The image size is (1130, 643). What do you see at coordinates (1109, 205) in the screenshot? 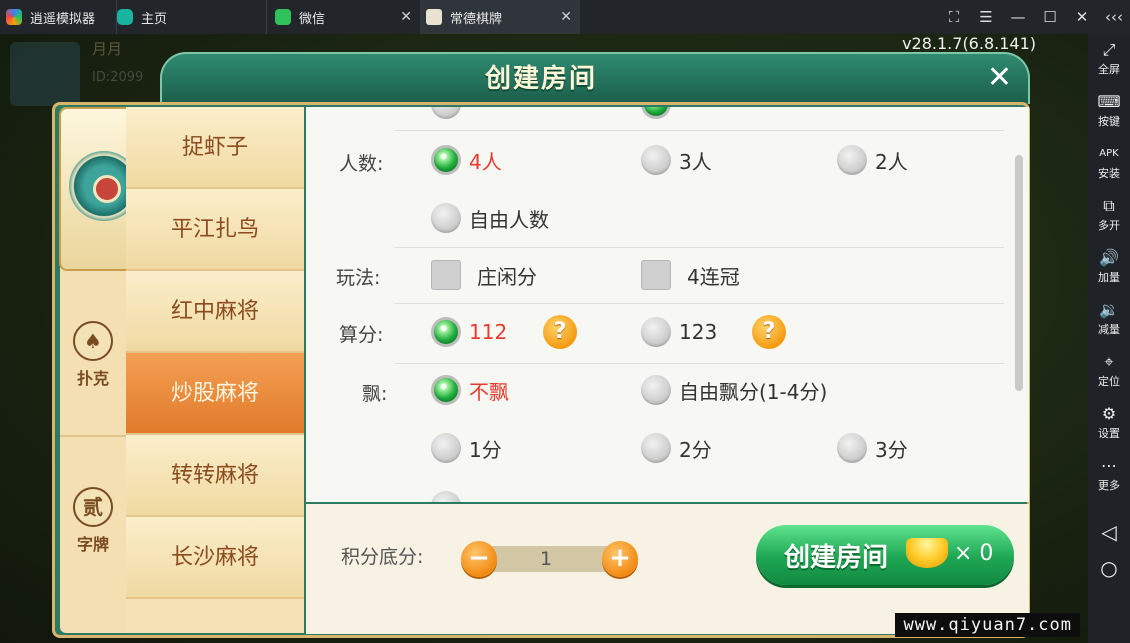
I see `multi-instance-icon: ⧉` at bounding box center [1109, 205].